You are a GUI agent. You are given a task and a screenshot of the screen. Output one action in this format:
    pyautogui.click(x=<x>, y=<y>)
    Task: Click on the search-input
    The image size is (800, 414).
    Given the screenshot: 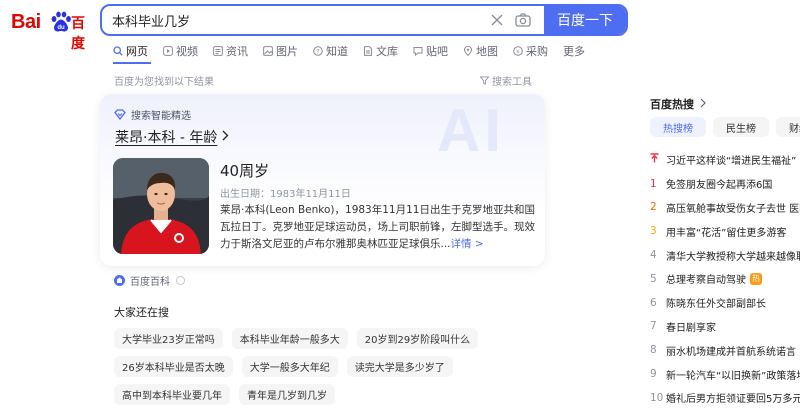 What is the action you would take?
    pyautogui.click(x=293, y=20)
    